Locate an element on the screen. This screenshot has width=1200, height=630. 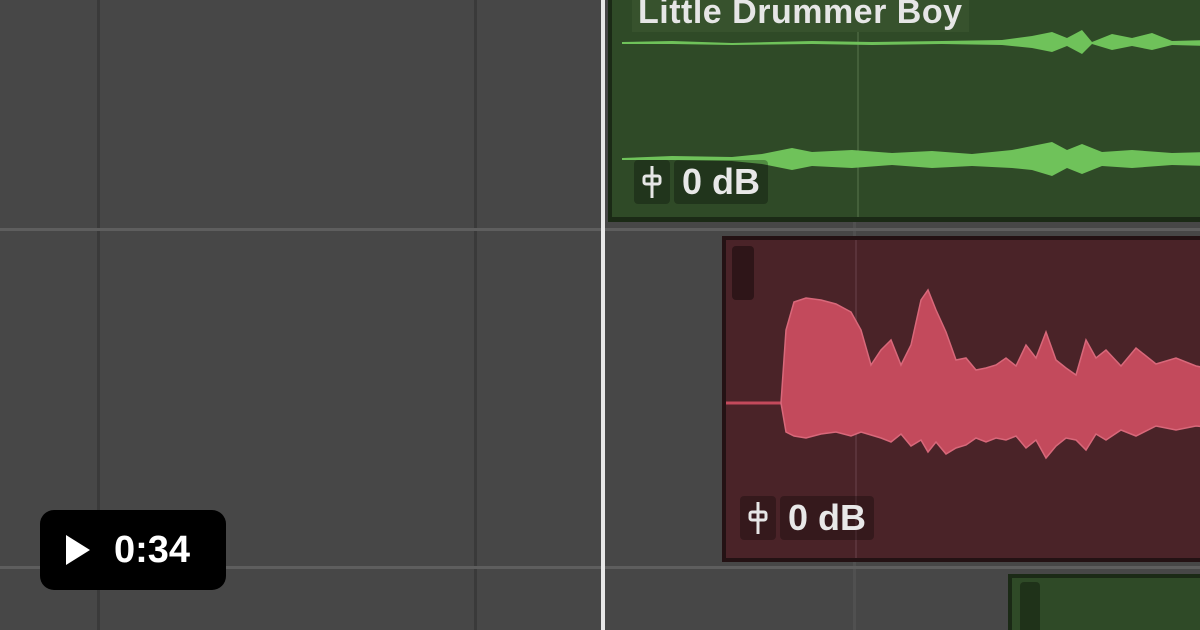
video-play-badge: 0:34 is located at coordinates (133, 550).